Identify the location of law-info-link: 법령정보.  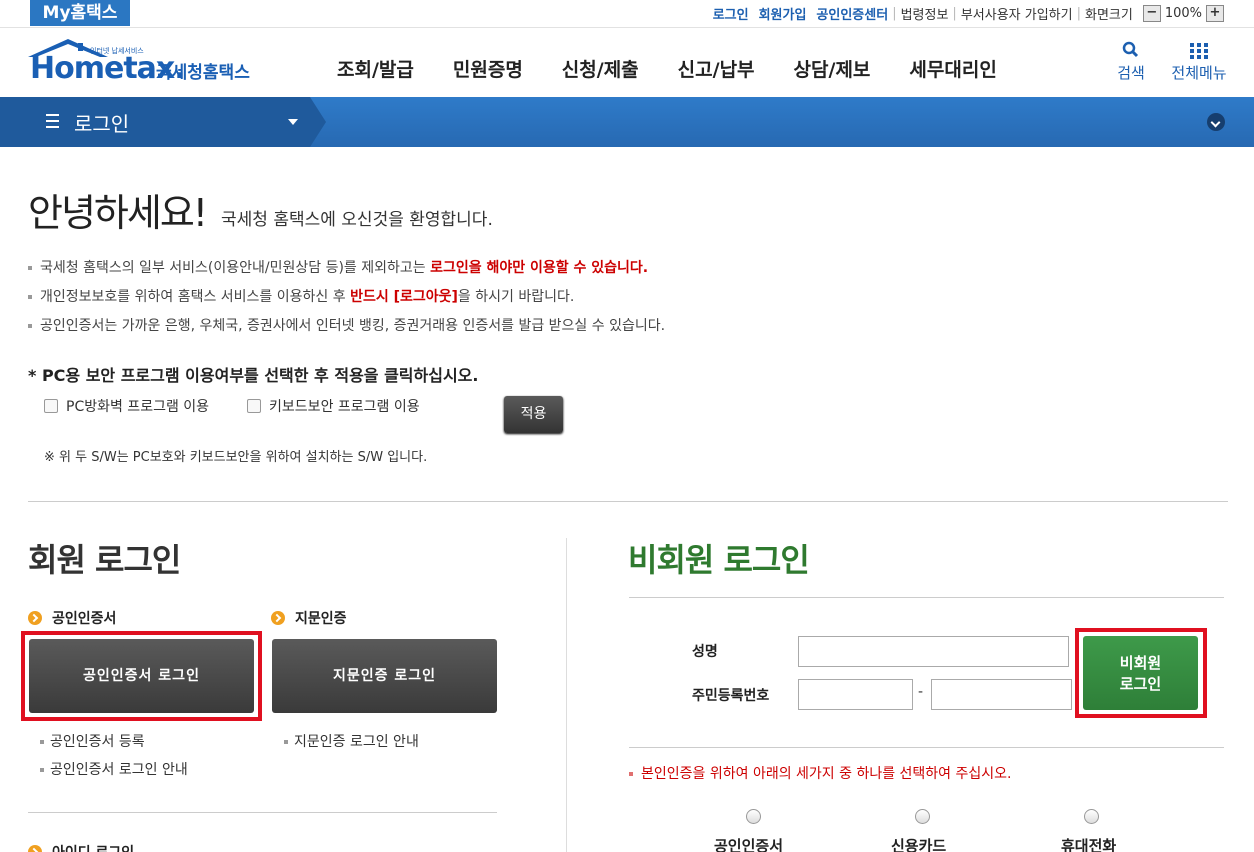
(925, 13).